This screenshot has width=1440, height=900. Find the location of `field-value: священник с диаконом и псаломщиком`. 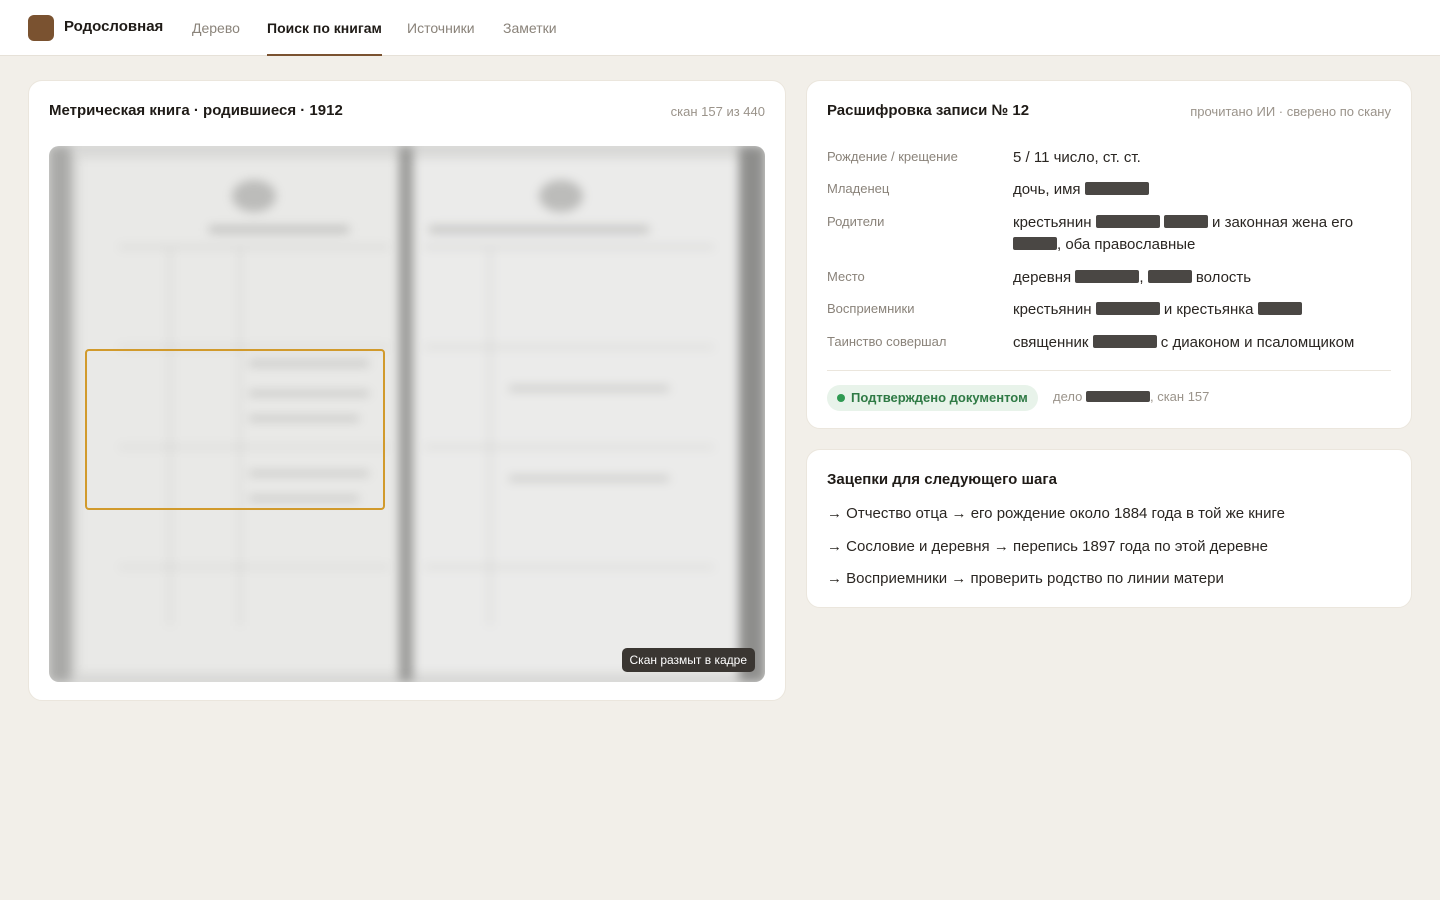

field-value: священник с диаконом и псаломщиком is located at coordinates (1203, 343).